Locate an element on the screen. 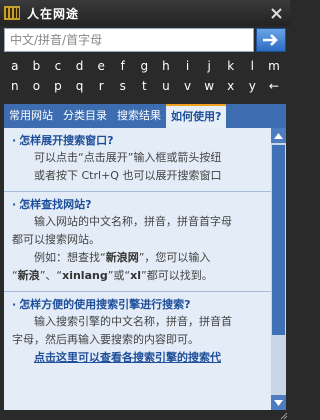 The image size is (320, 420). help-example: 例如：想查找“新浪网”，您可以输入 is located at coordinates (139, 258).